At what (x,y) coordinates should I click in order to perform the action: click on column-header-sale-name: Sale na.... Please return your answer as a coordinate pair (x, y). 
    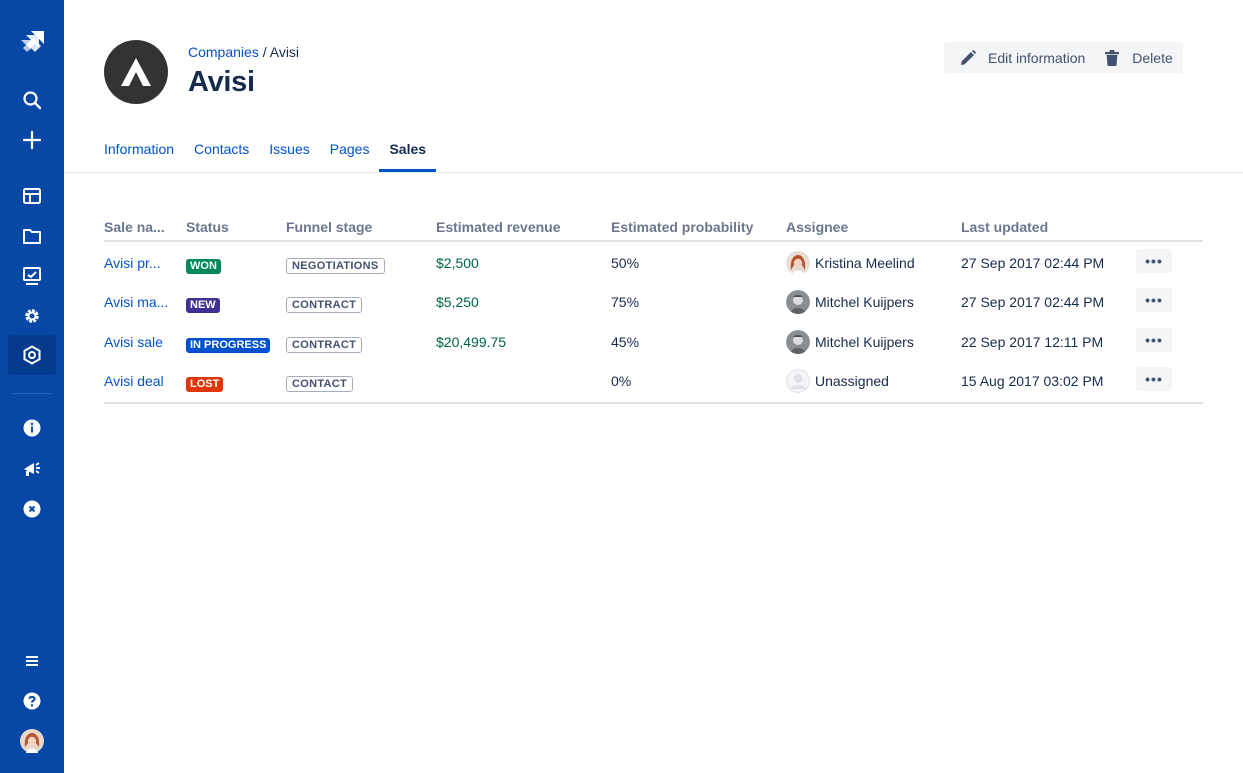
    Looking at the image, I should click on (134, 227).